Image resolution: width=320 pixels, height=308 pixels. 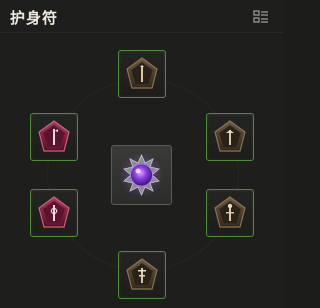 I want to click on amulet-slot-bottom, so click(x=142, y=275).